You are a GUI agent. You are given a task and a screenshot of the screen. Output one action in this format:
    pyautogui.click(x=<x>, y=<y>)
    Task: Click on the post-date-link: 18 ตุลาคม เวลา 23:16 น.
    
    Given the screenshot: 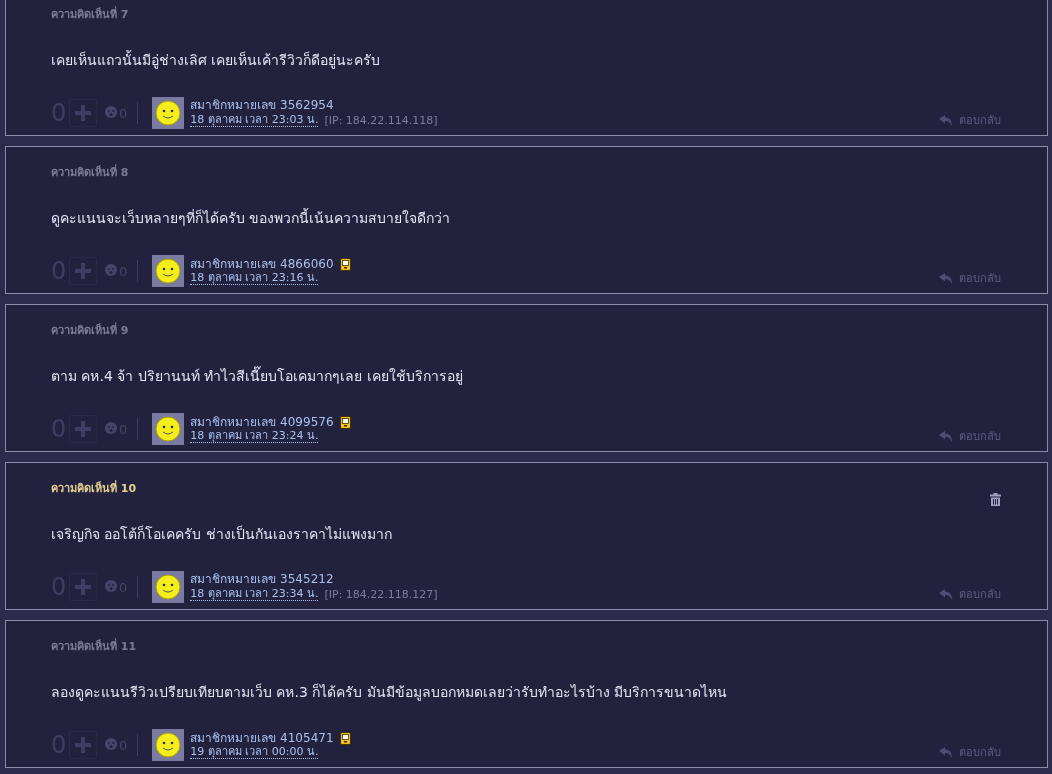 What is the action you would take?
    pyautogui.click(x=254, y=278)
    